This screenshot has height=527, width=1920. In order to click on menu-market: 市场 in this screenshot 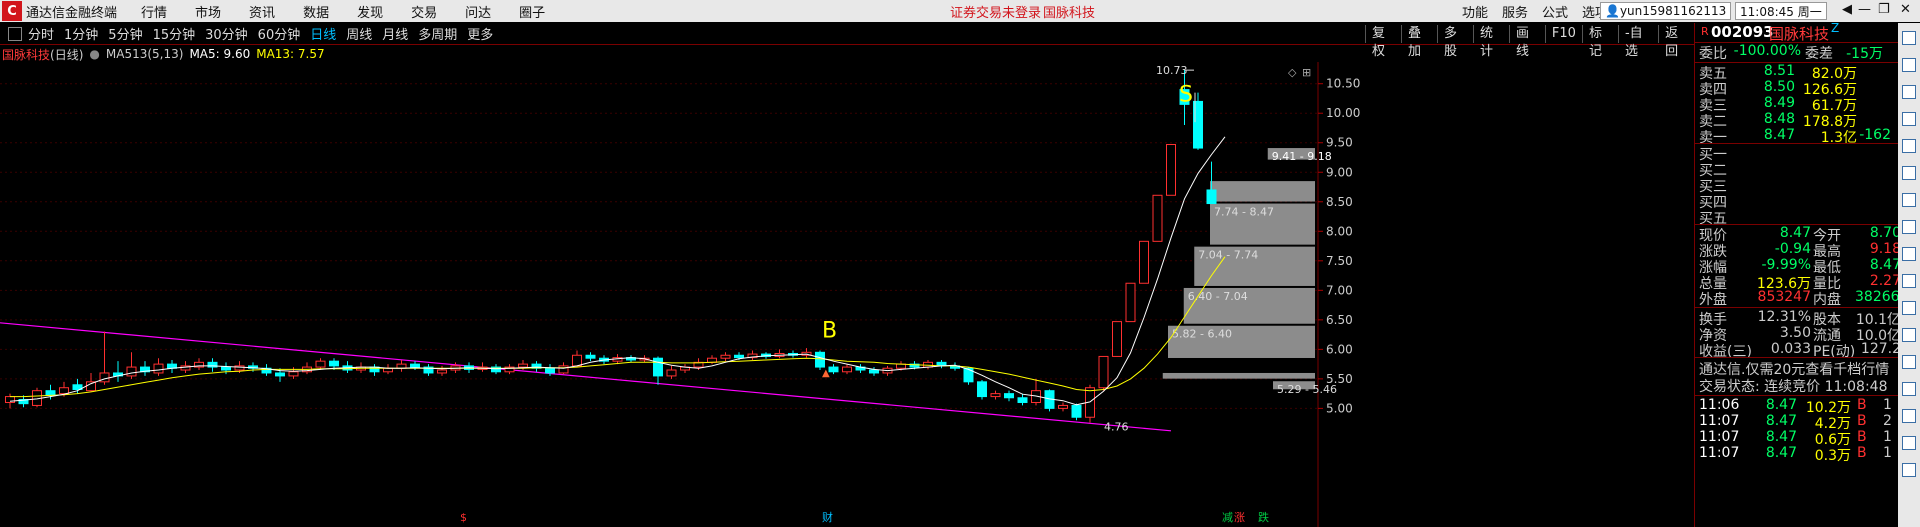, I will do `click(208, 11)`.